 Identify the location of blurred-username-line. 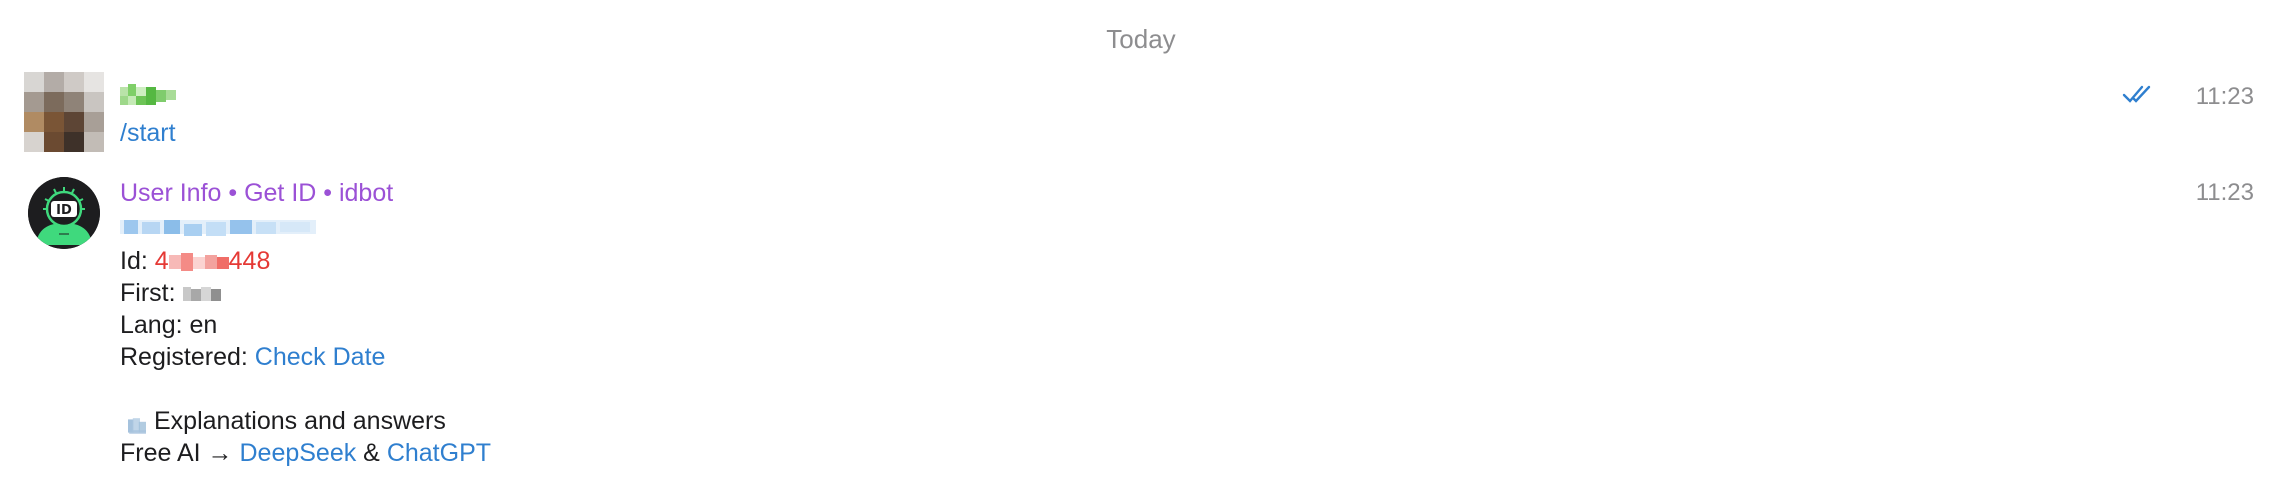
(218, 230).